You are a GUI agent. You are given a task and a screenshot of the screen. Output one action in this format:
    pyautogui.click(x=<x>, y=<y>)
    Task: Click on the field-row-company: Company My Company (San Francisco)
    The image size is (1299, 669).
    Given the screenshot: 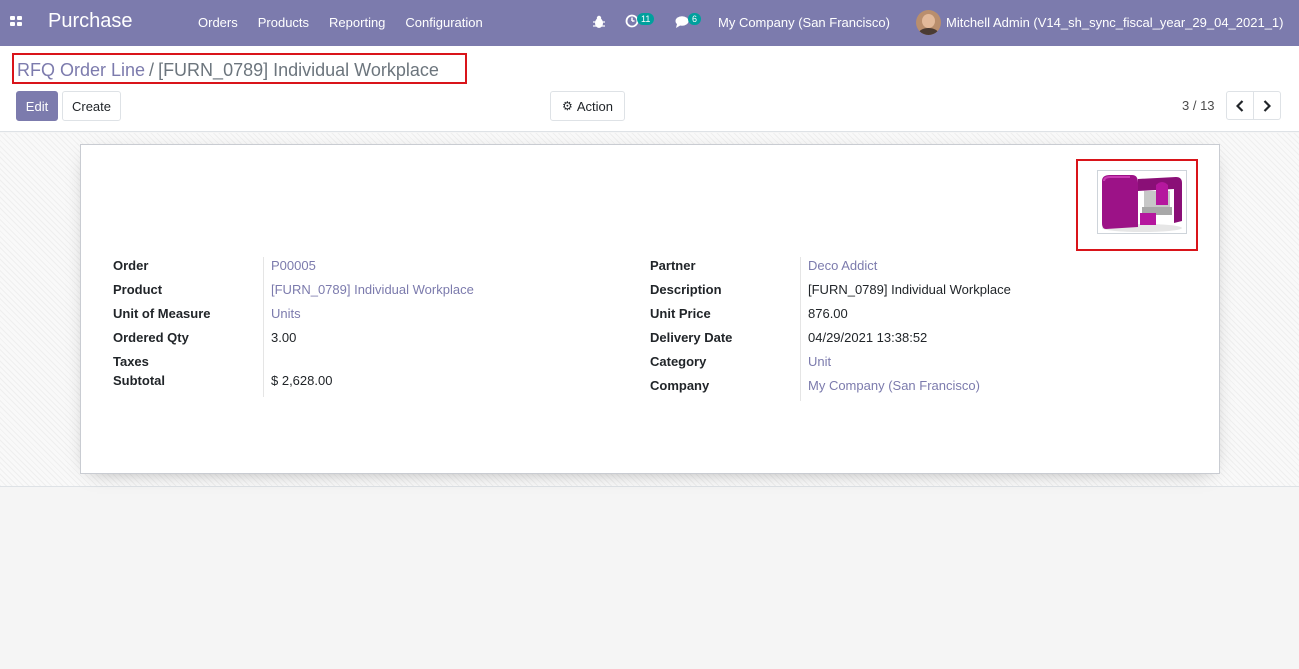 What is the action you would take?
    pyautogui.click(x=910, y=390)
    